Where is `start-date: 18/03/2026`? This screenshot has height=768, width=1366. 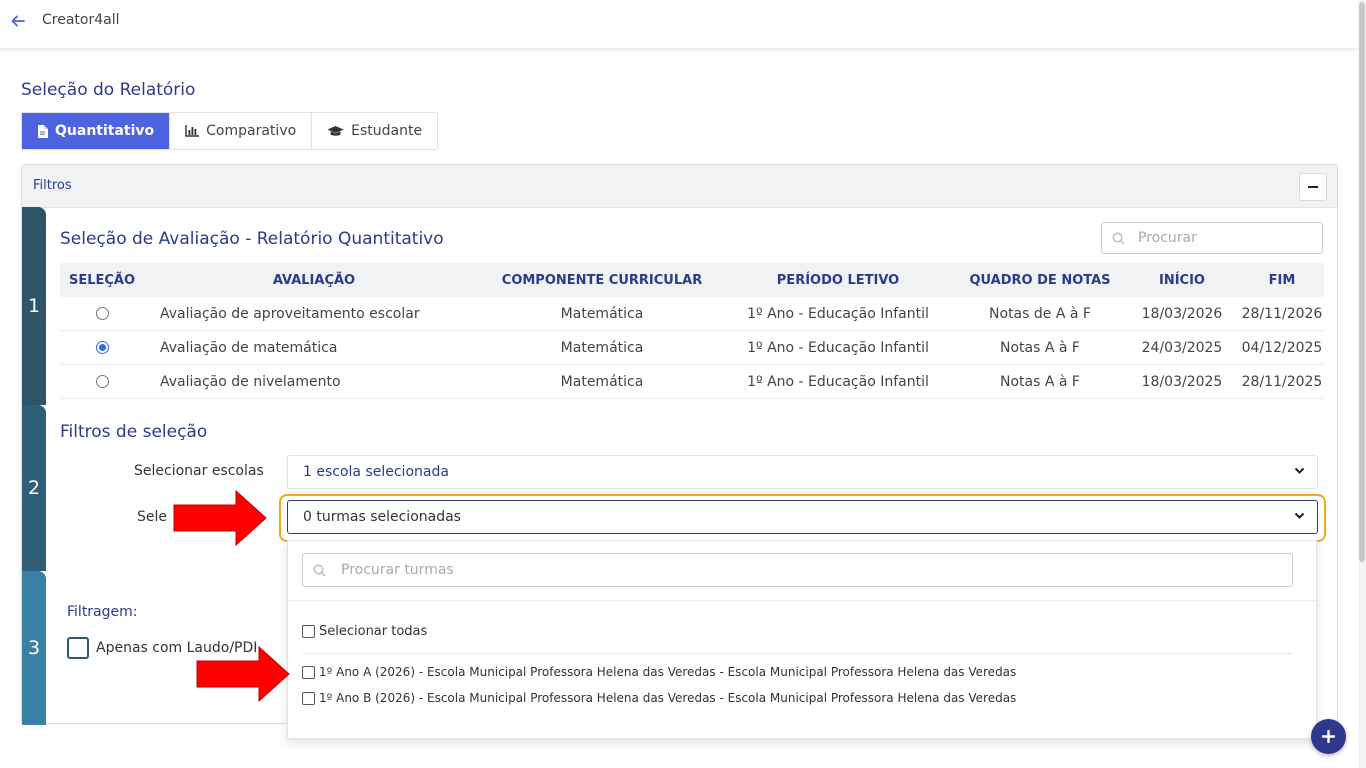 start-date: 18/03/2026 is located at coordinates (1182, 314).